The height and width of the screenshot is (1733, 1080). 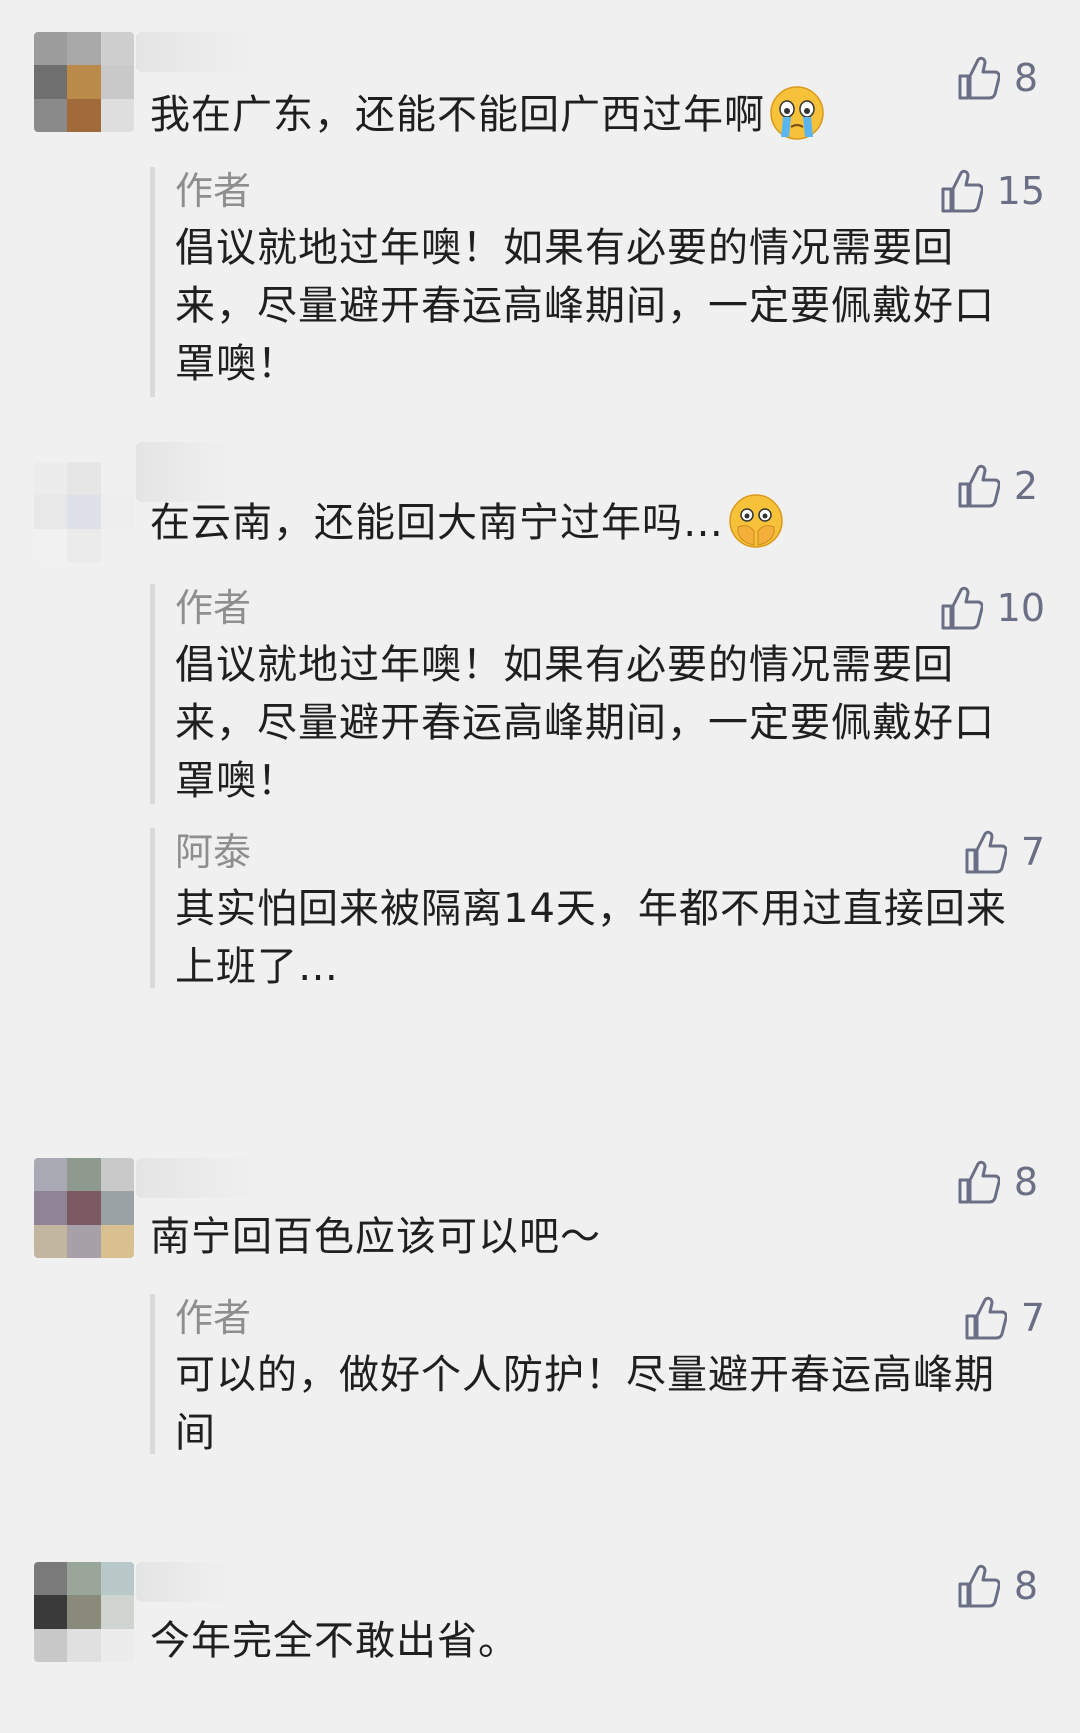 I want to click on comment-body: 今年完全不敢出省。, so click(x=334, y=1641).